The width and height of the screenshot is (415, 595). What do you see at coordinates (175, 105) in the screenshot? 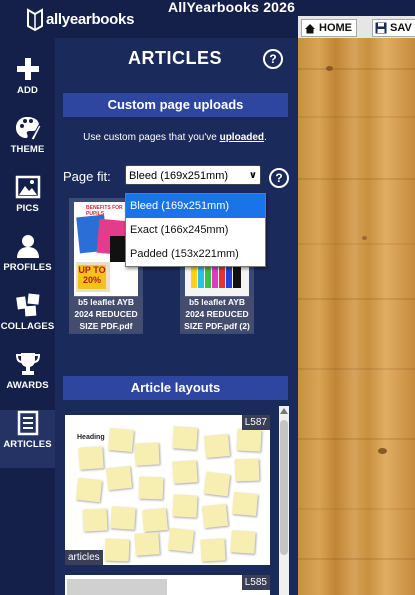
I see `custom-uploads-header: Custom page uploads` at bounding box center [175, 105].